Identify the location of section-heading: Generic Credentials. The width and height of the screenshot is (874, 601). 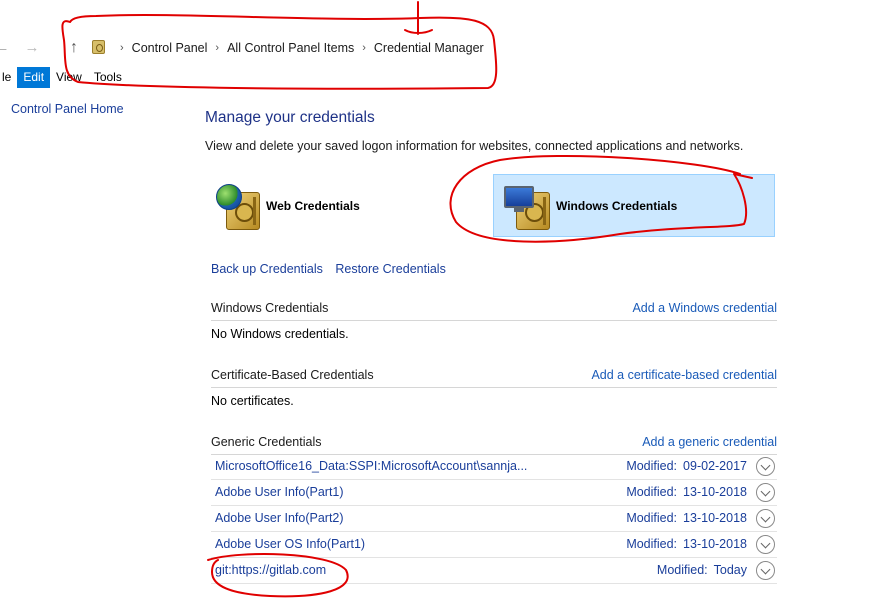
(266, 442).